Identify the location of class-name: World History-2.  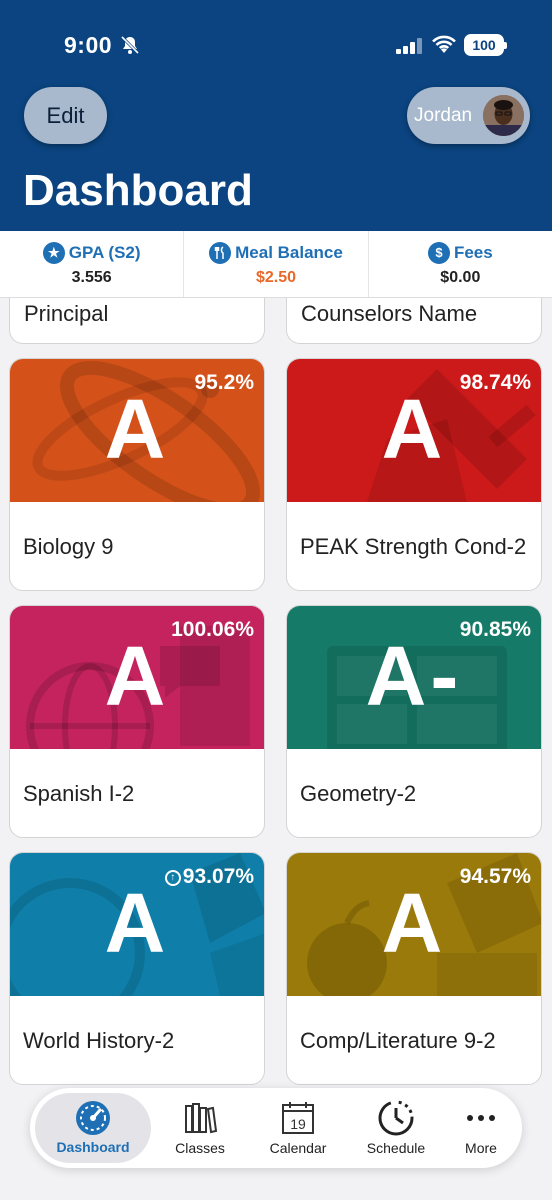
(99, 1040).